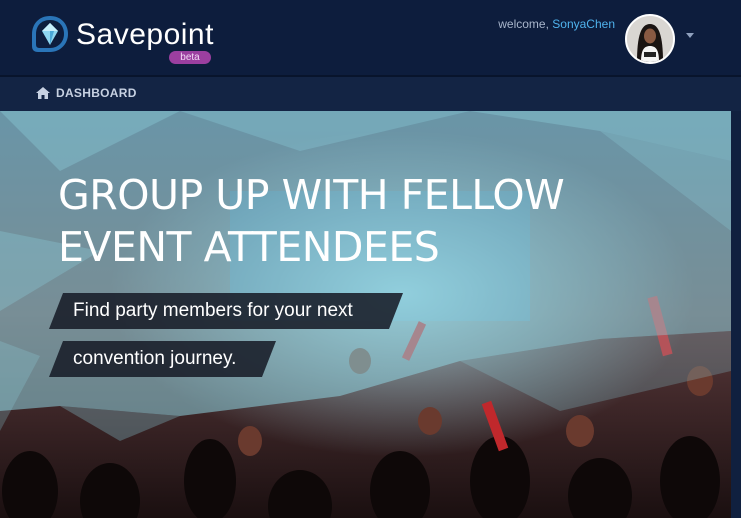 Image resolution: width=741 pixels, height=518 pixels. I want to click on headline-line-2: EVENT ATTENDEES, so click(249, 247).